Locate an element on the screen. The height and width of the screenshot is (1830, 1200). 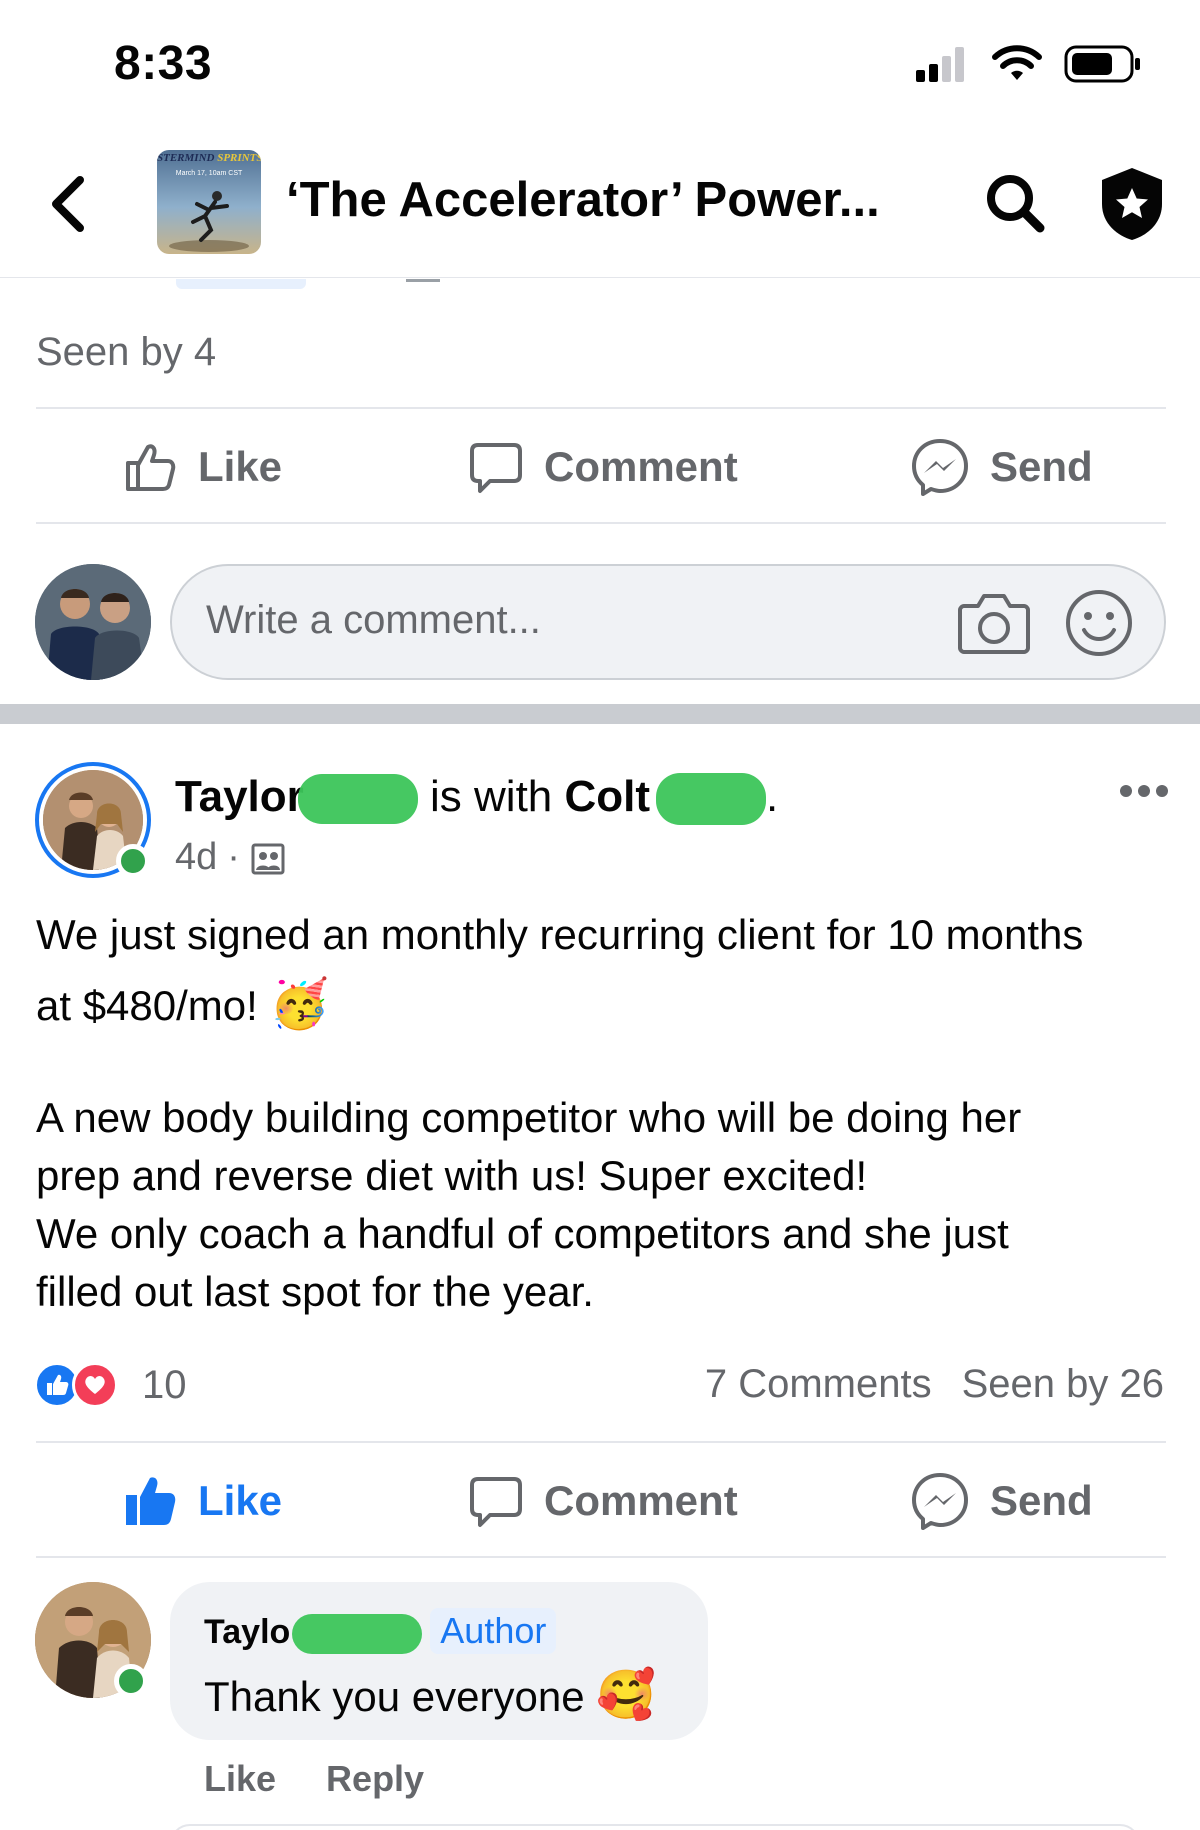
wifi-icon is located at coordinates (1017, 62).